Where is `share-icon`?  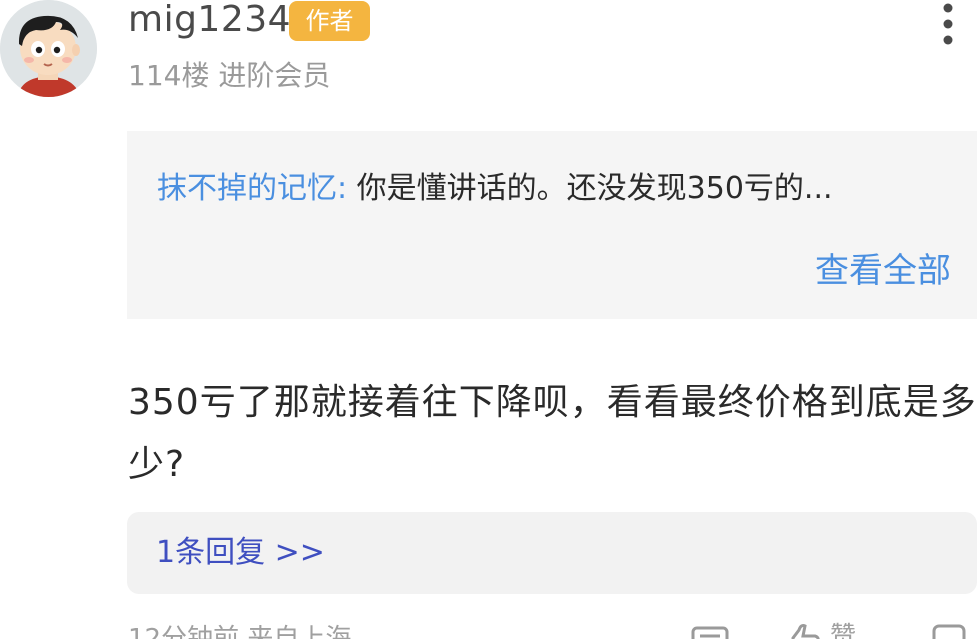
share-icon is located at coordinates (949, 631).